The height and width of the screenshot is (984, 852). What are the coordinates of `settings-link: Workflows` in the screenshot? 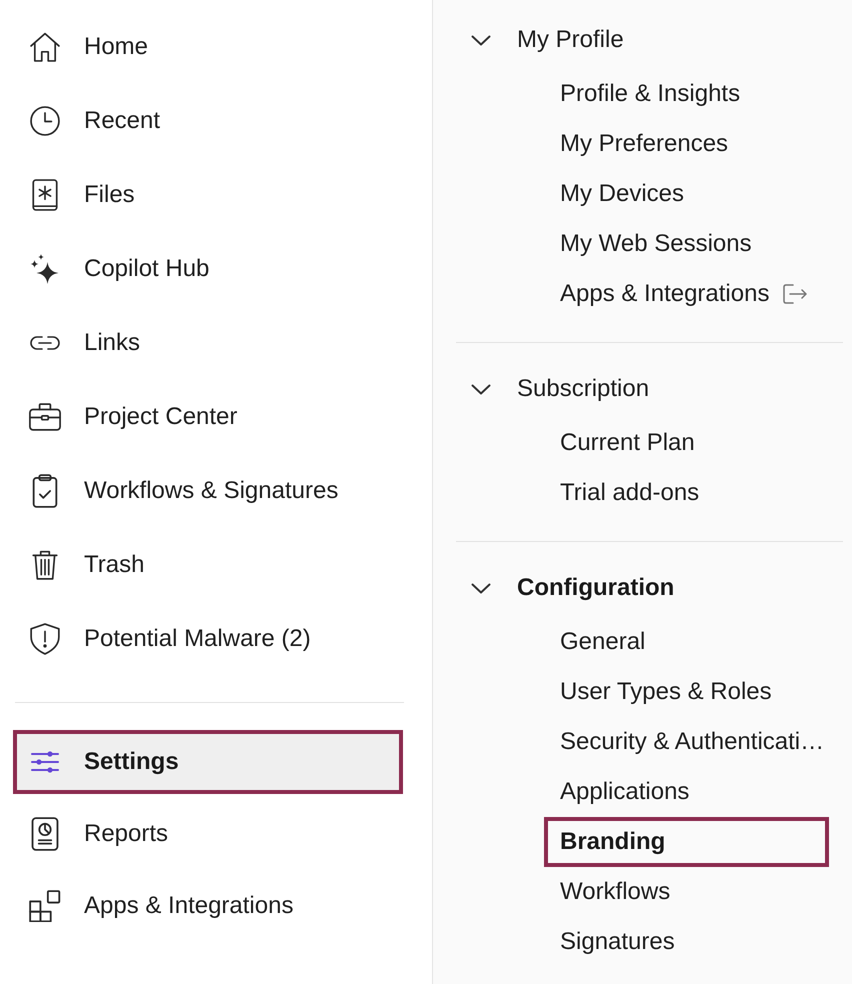 It's located at (686, 892).